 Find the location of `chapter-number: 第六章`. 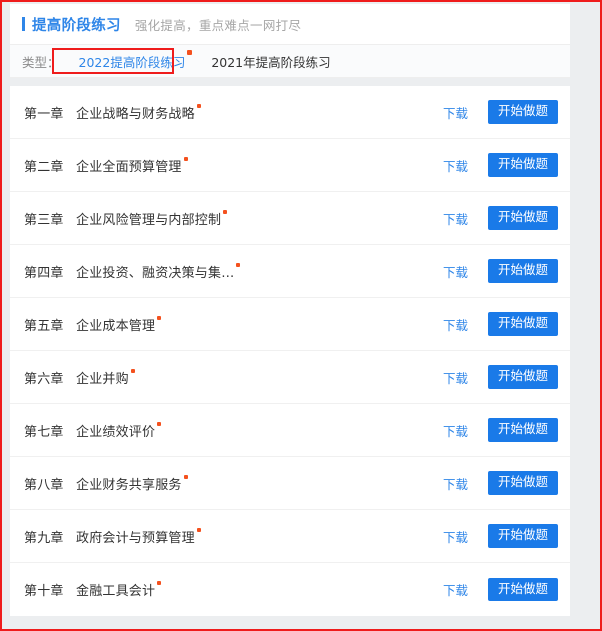

chapter-number: 第六章 is located at coordinates (44, 379).